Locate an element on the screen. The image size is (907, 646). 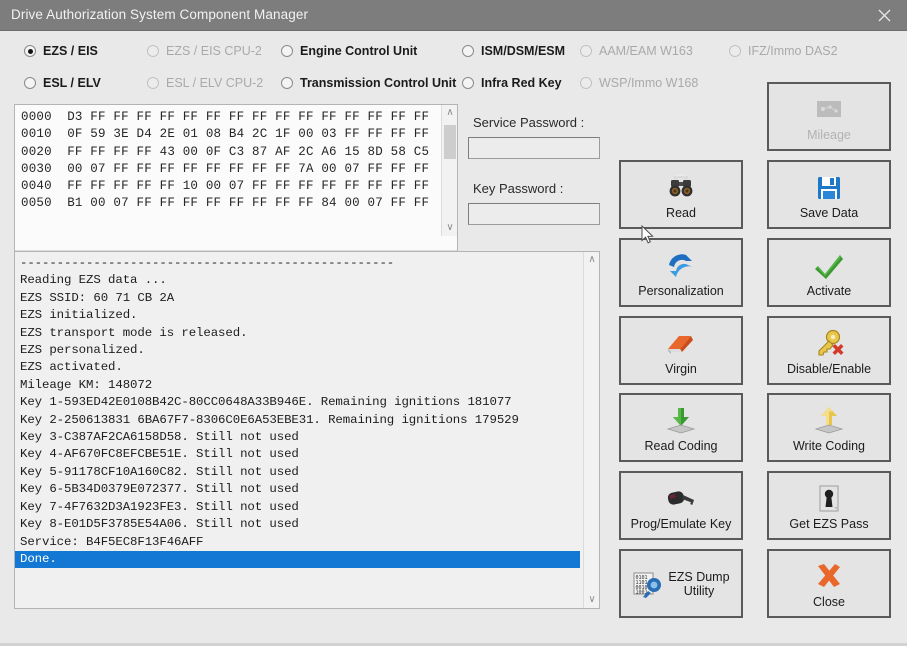
log-line: Key 3-C387AF2CA6158D58. Still not used is located at coordinates (159, 437).